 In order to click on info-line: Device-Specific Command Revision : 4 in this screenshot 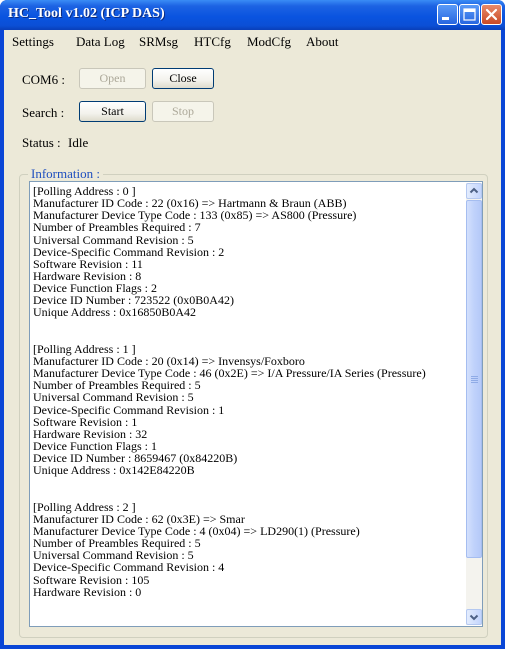, I will do `click(129, 567)`.